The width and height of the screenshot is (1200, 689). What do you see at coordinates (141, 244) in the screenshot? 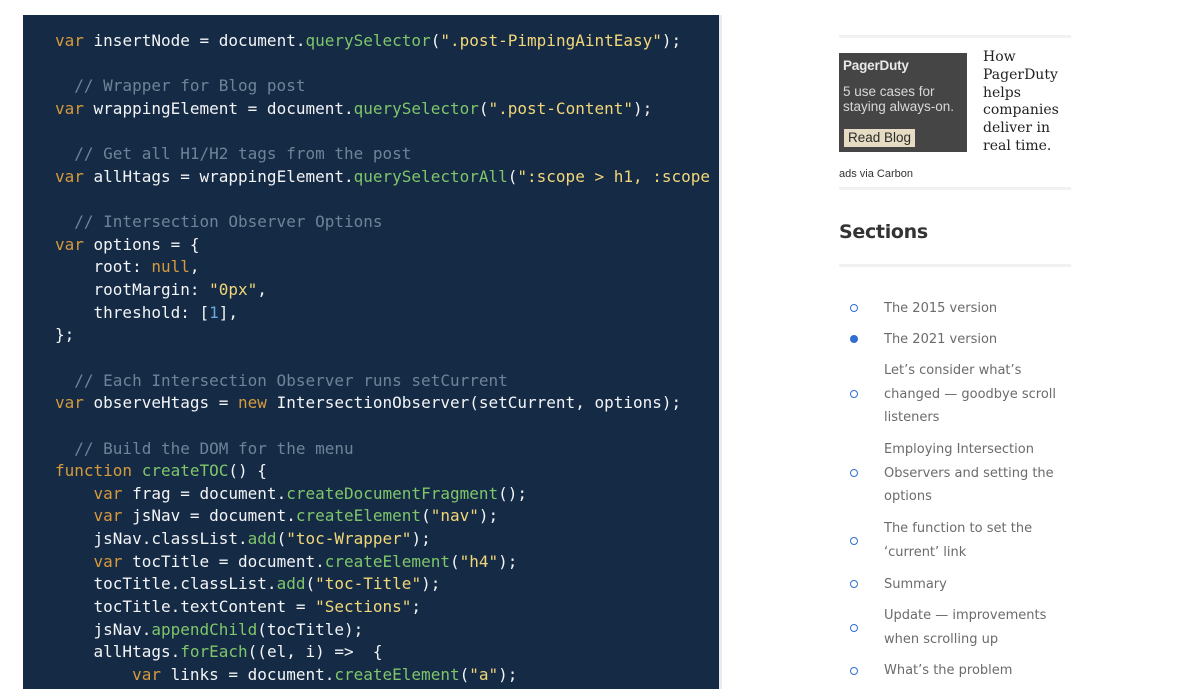
I see `code-token: options = {` at bounding box center [141, 244].